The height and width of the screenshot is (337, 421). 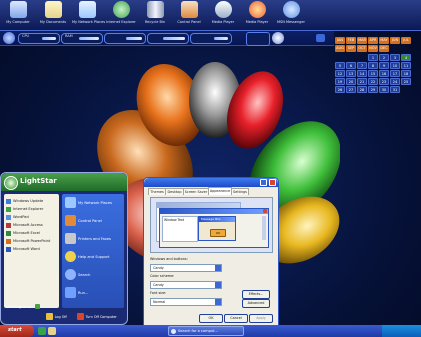 What do you see at coordinates (61, 317) in the screenshot?
I see `log-off-button: Log Off` at bounding box center [61, 317].